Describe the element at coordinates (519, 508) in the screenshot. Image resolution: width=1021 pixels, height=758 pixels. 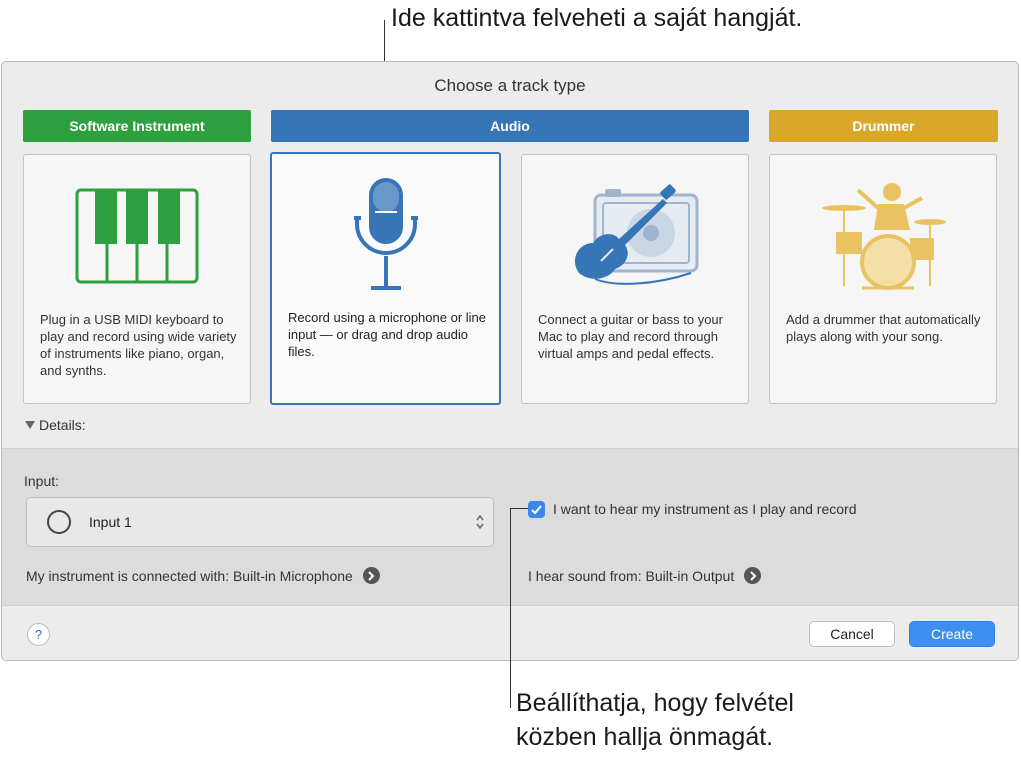
I see `callout-leader-bottom-horizontal` at that location.